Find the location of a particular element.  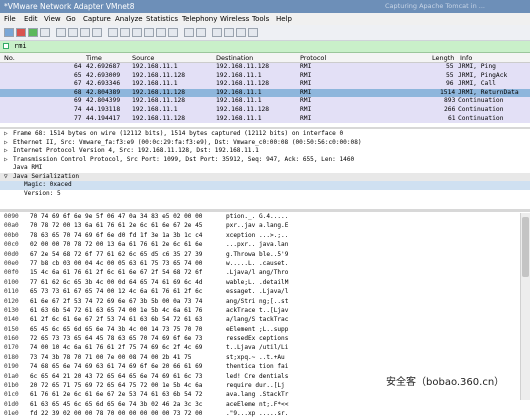

col-source: Source is located at coordinates (143, 58).